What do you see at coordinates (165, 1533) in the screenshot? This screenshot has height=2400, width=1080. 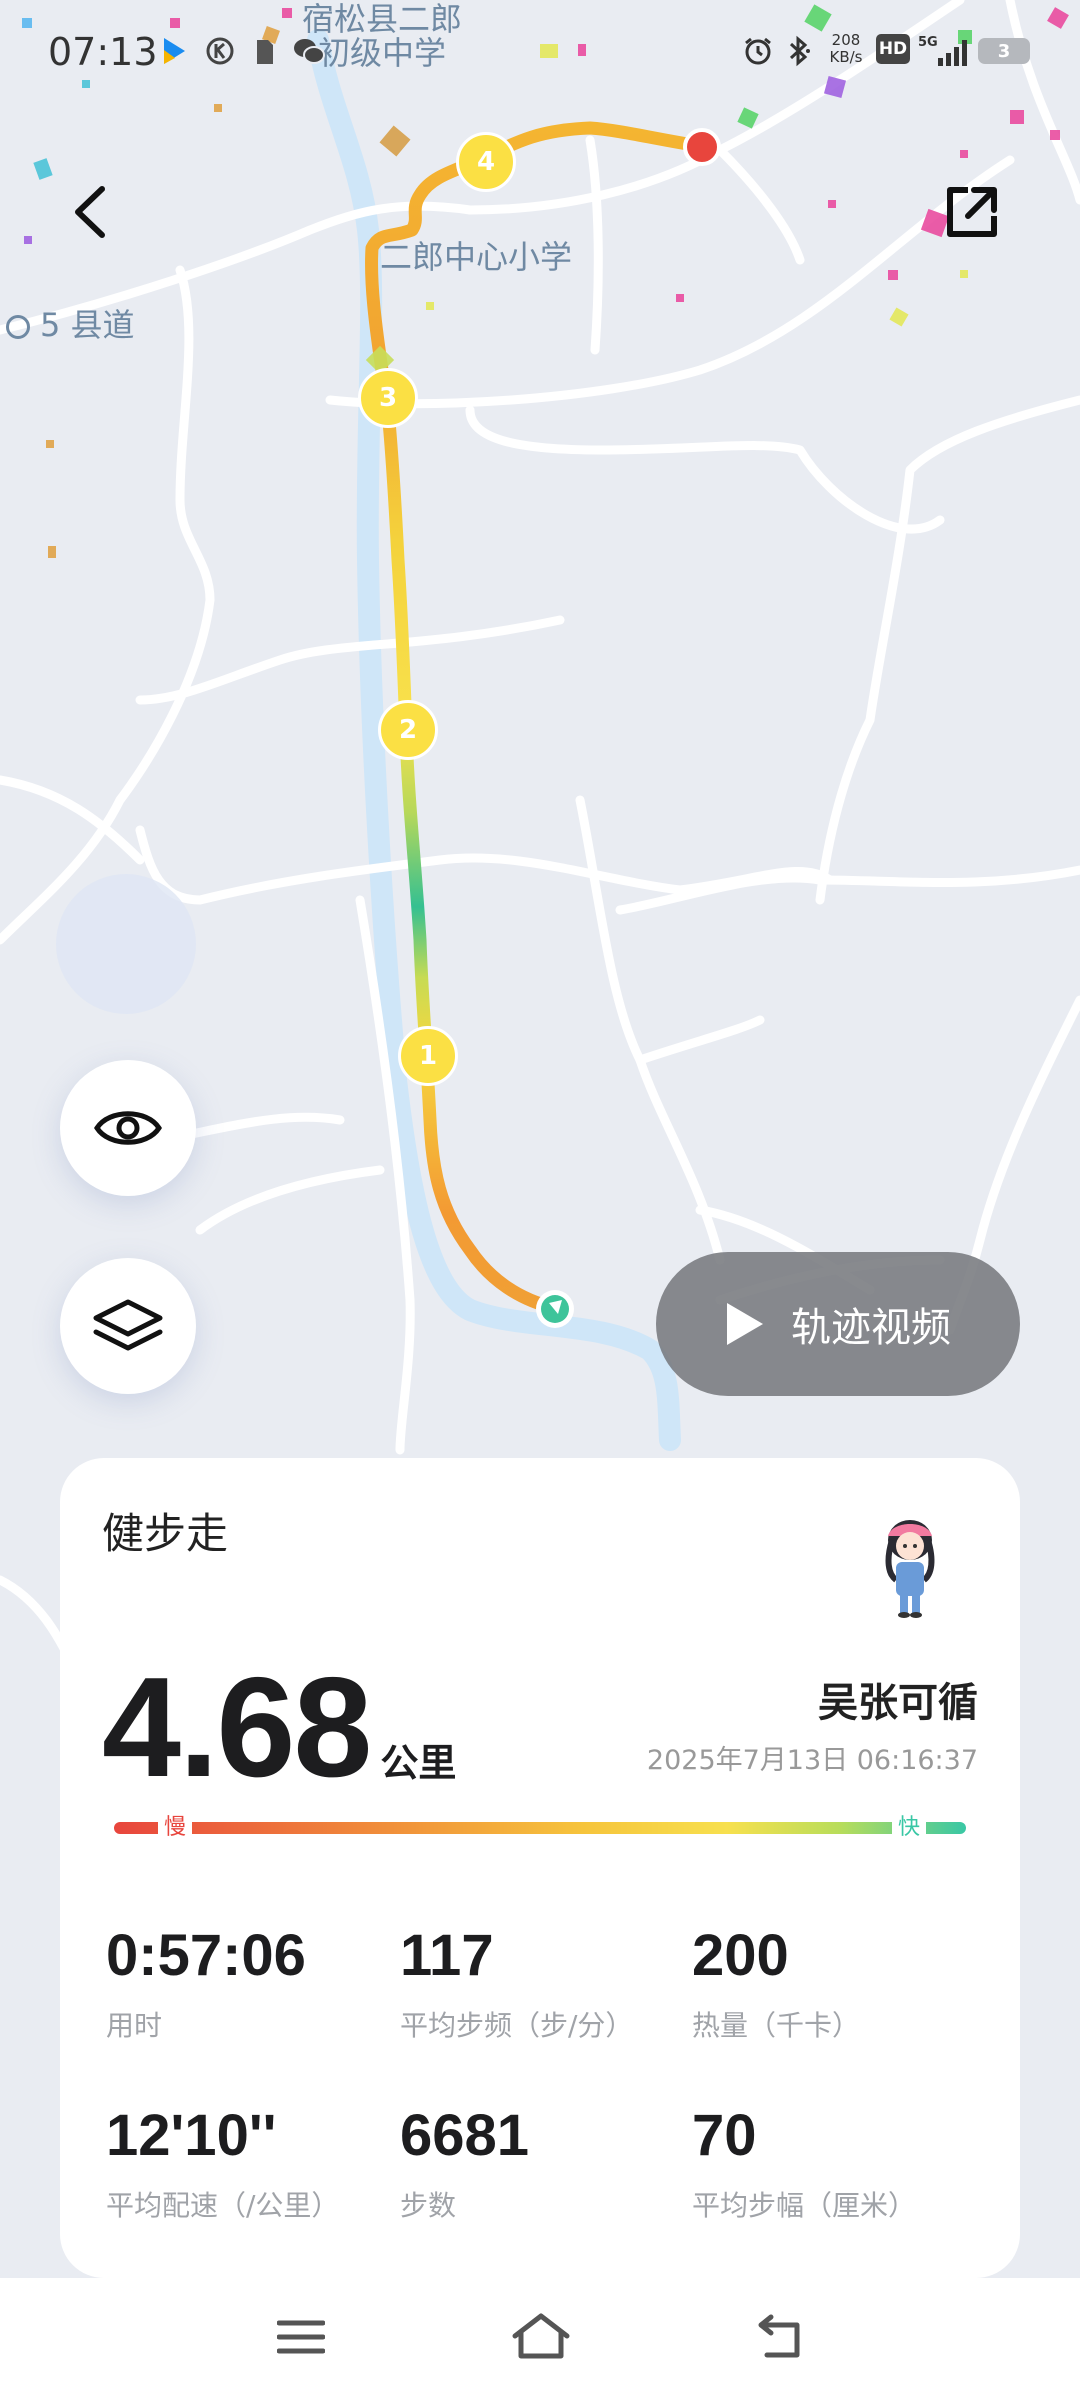 I see `activity-type: 健步走` at bounding box center [165, 1533].